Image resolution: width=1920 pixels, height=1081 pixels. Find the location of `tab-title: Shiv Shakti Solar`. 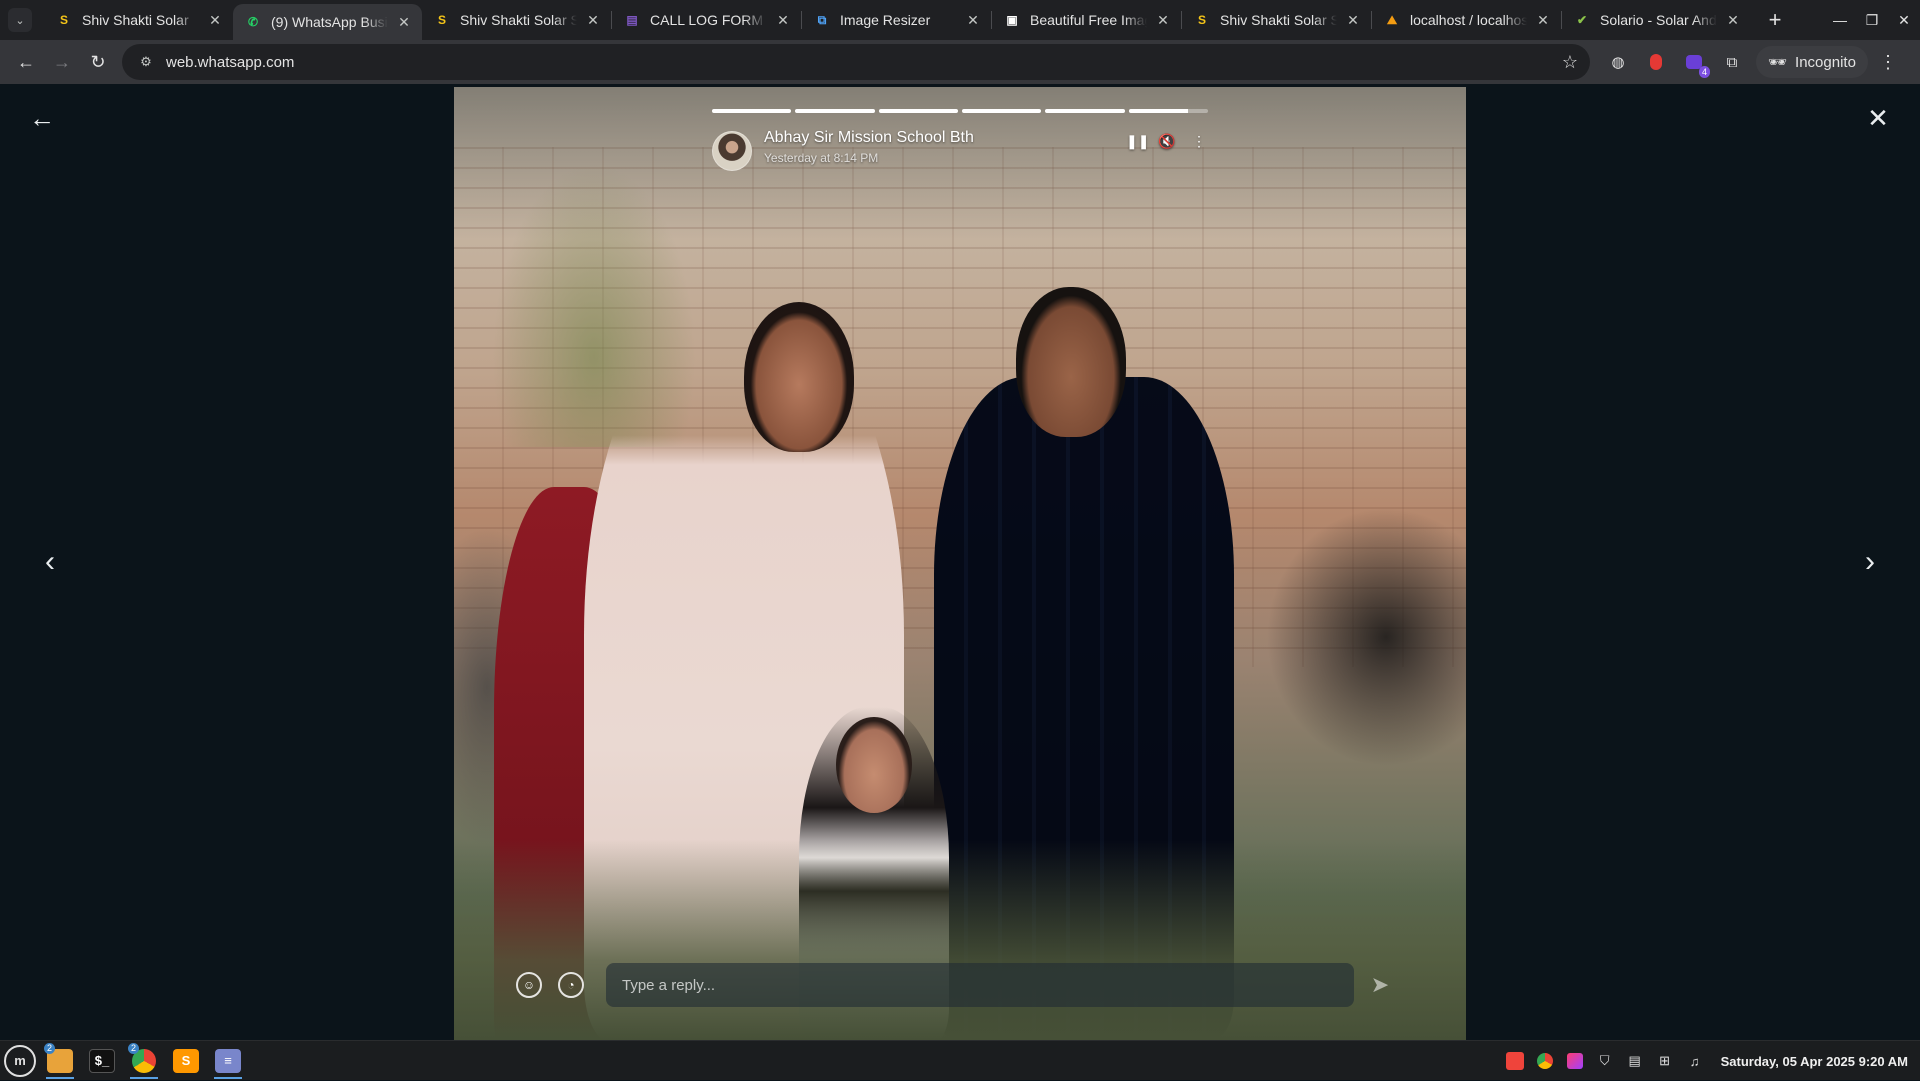

tab-title: Shiv Shakti Solar is located at coordinates (135, 20).